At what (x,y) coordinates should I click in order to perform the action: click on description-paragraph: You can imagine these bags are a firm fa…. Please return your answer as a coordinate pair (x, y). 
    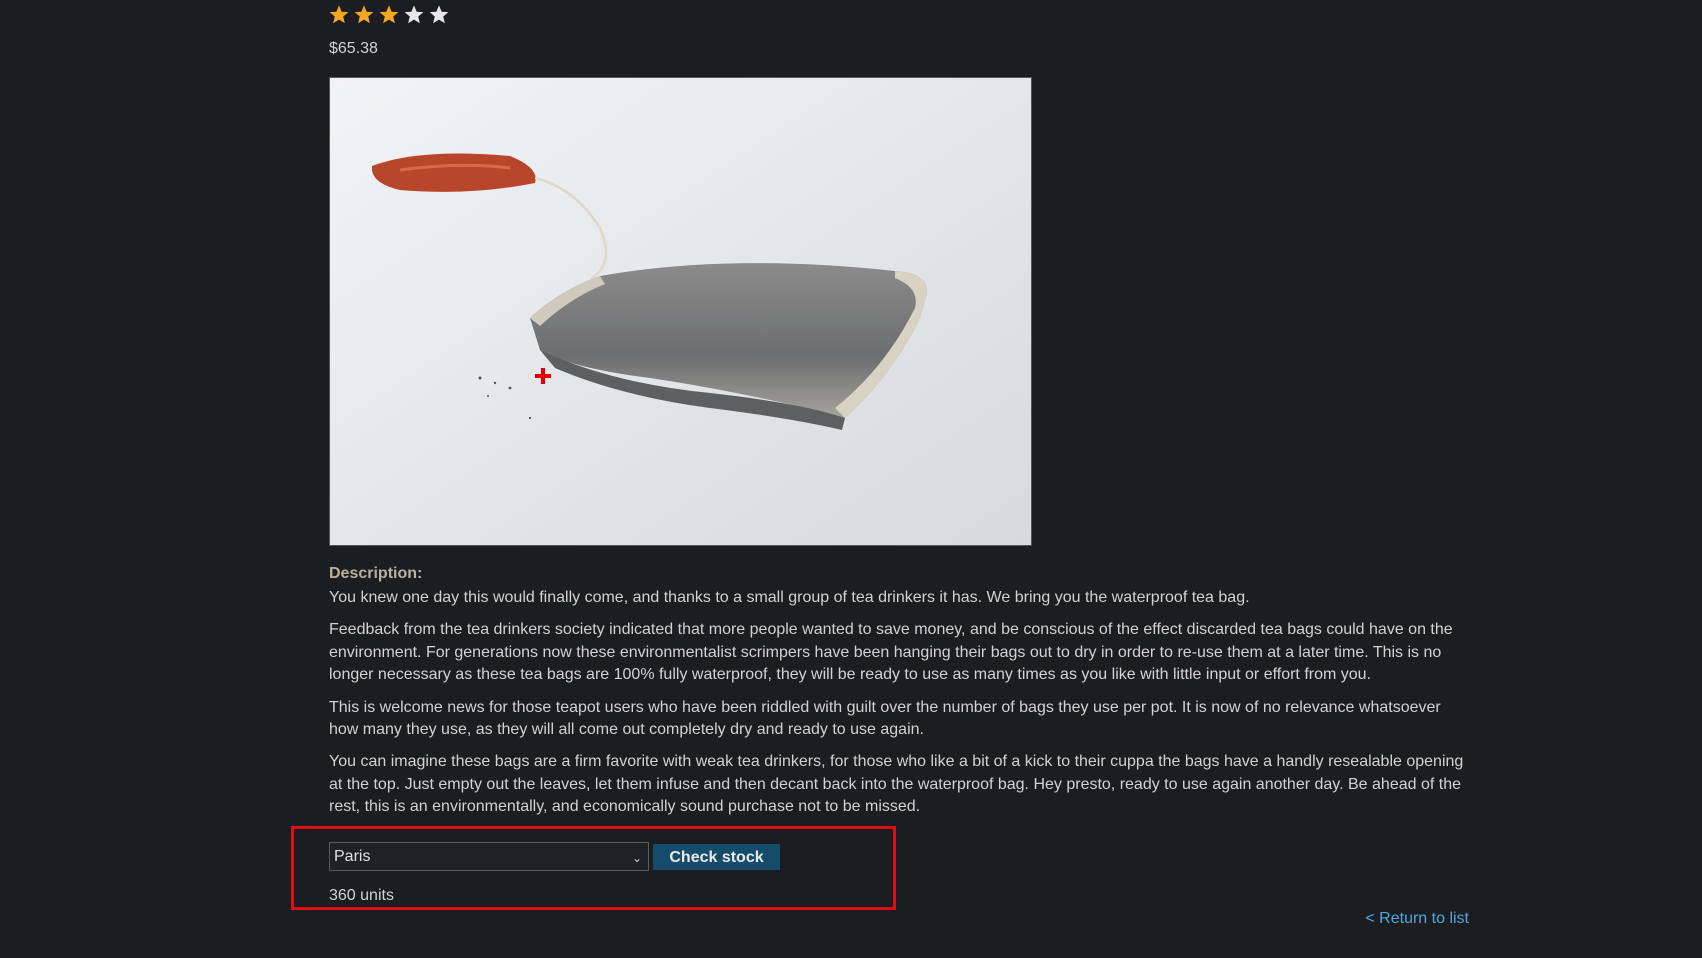
    Looking at the image, I should click on (896, 784).